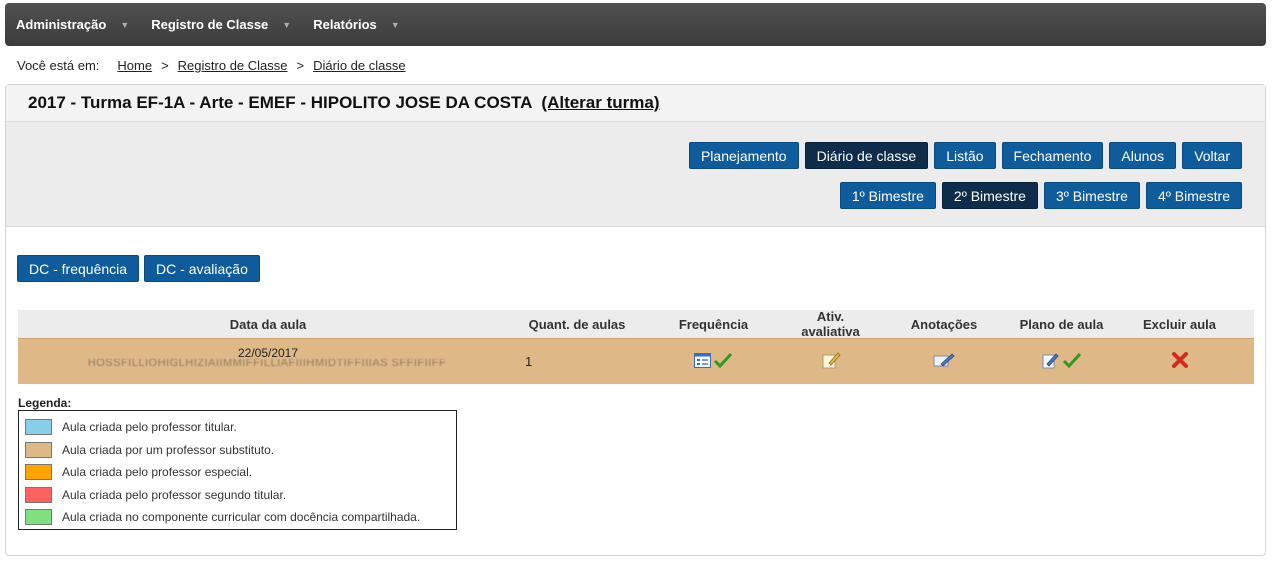 The width and height of the screenshot is (1274, 565). I want to click on delete-x-icon, so click(1180, 361).